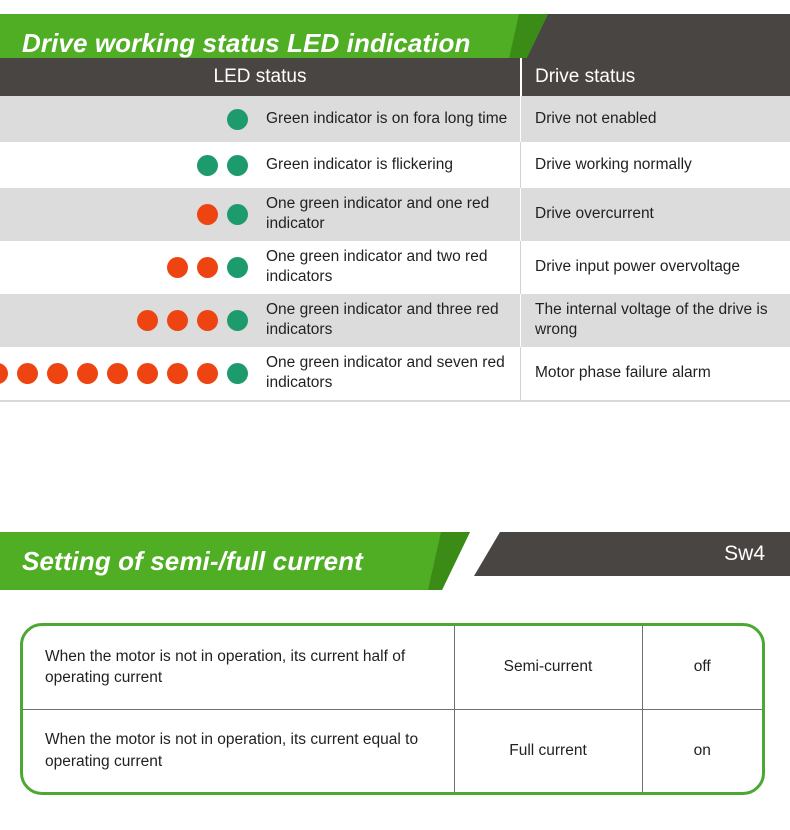 This screenshot has height=830, width=790. What do you see at coordinates (387, 118) in the screenshot?
I see `led-status-text: Green indicator is on fora long time` at bounding box center [387, 118].